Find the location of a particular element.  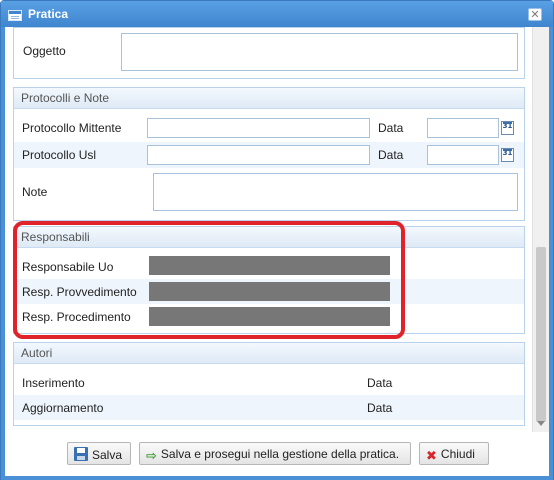

resp-provvedimento-row: Resp. Provvedimento is located at coordinates (269, 291).